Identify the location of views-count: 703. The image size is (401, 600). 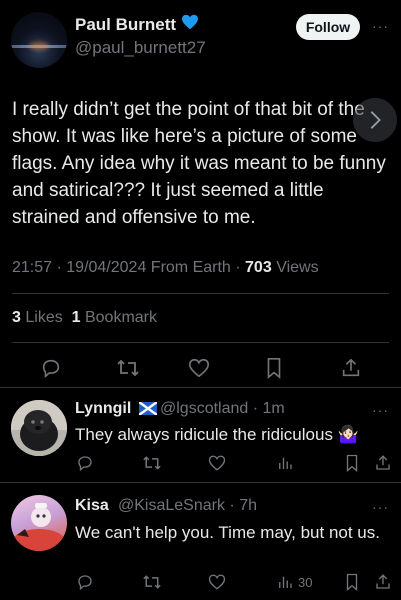
(258, 267).